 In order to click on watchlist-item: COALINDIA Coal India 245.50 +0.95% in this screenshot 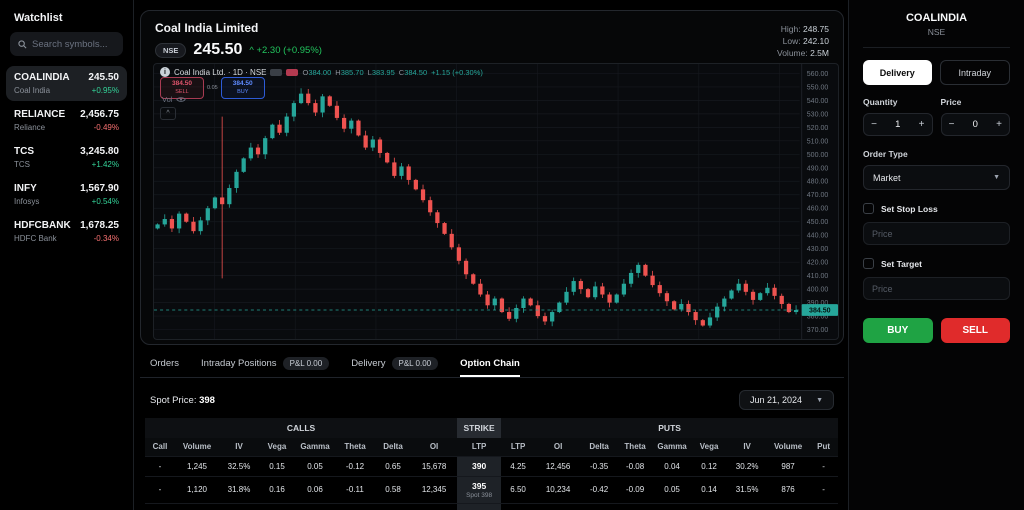, I will do `click(66, 83)`.